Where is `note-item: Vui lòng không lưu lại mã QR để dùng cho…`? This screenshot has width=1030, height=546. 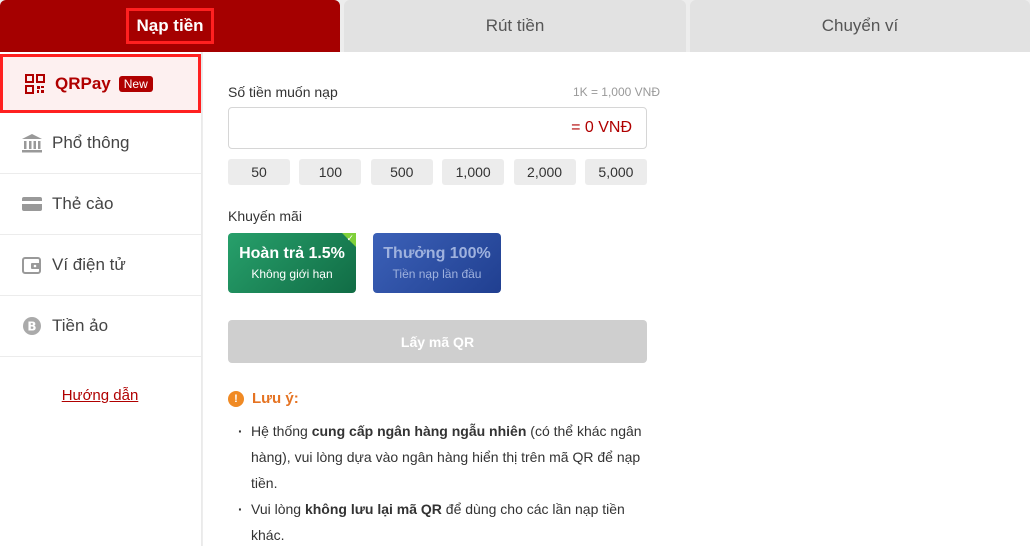
note-item: Vui lòng không lưu lại mã QR để dùng cho… is located at coordinates (448, 521).